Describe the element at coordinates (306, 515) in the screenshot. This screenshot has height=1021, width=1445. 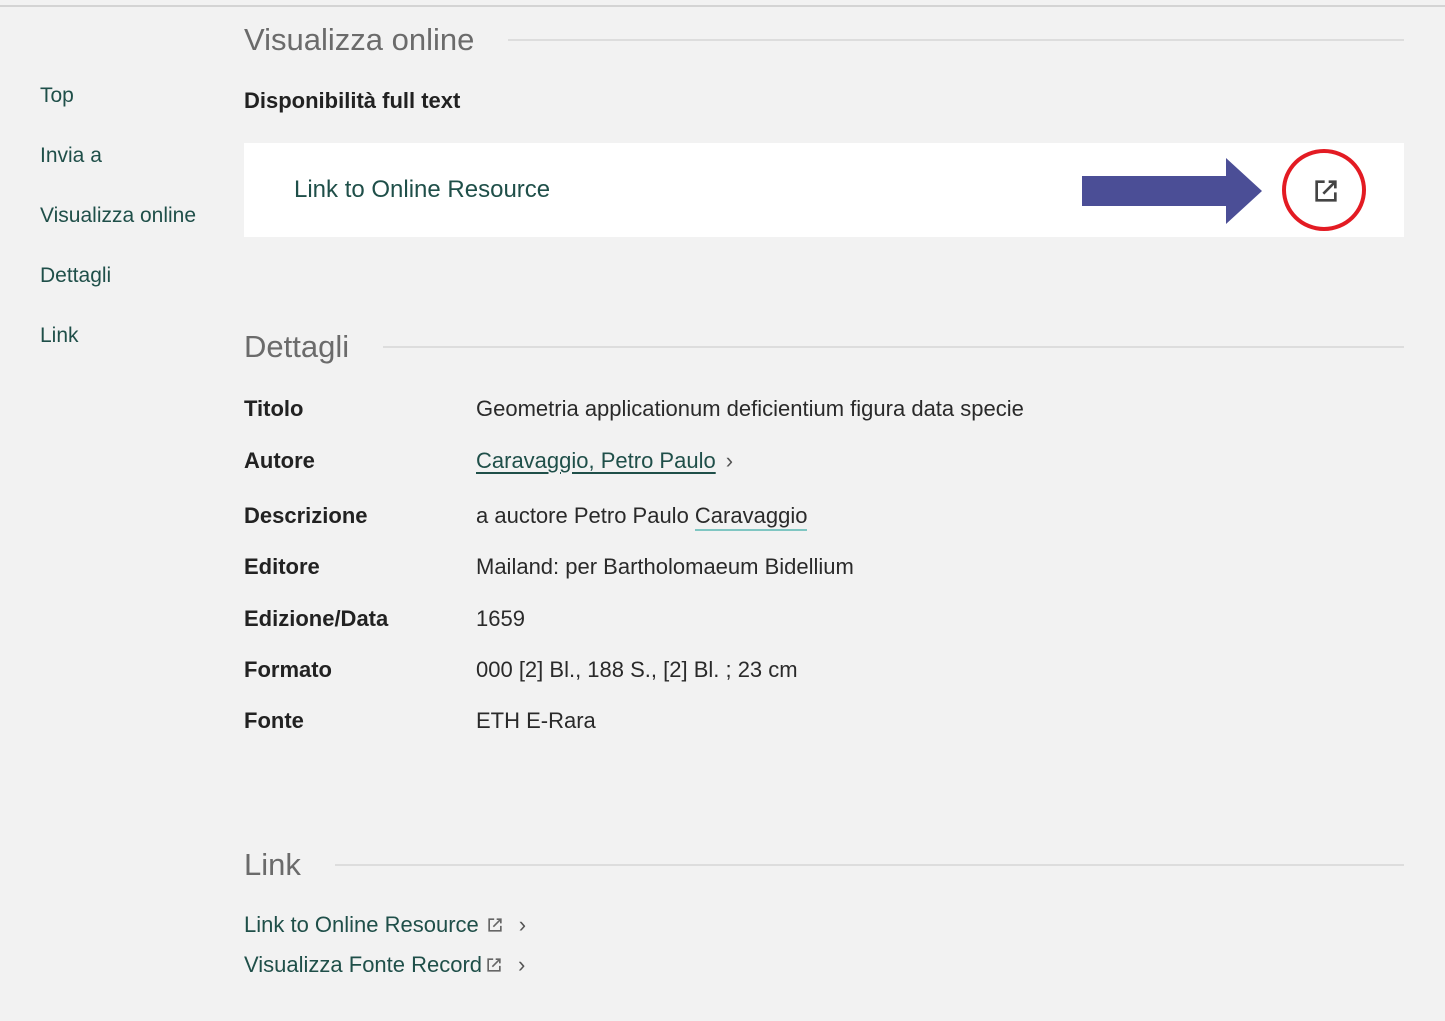
I see `detail-label: Descrizione` at that location.